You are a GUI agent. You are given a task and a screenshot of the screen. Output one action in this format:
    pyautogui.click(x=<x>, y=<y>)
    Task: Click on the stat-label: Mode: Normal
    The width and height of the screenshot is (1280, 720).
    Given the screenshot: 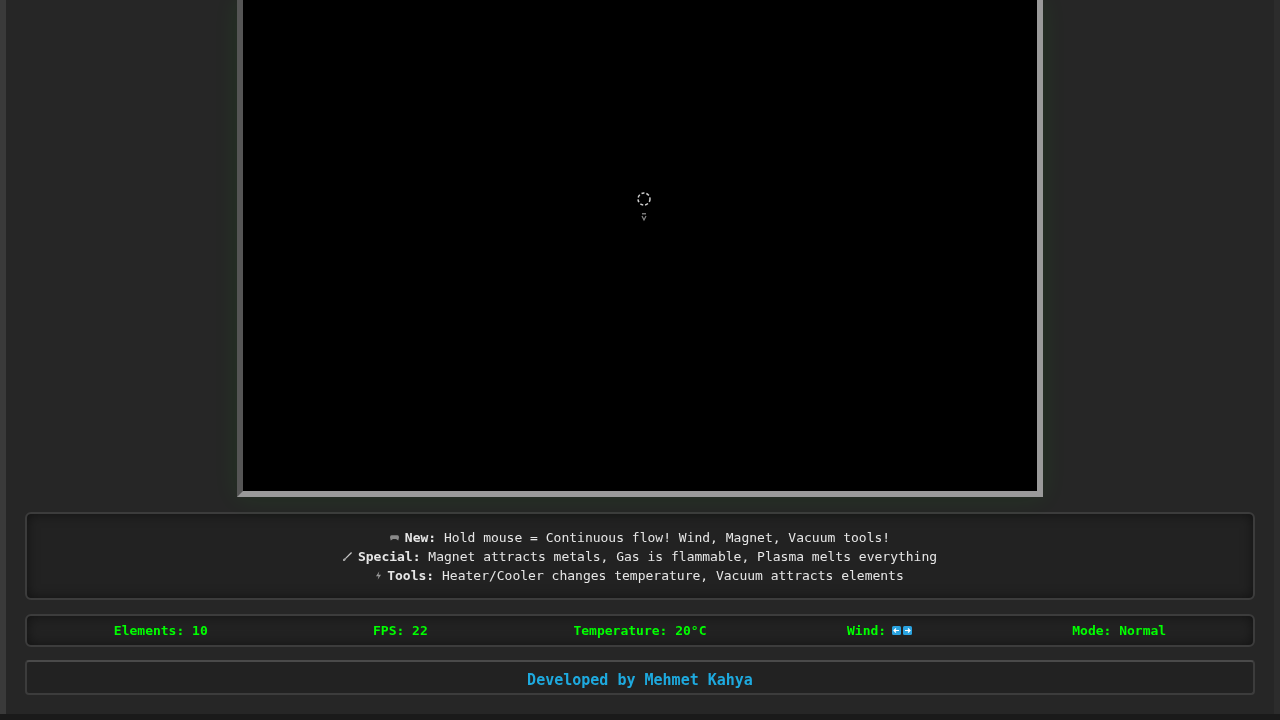 What is the action you would take?
    pyautogui.click(x=1119, y=630)
    